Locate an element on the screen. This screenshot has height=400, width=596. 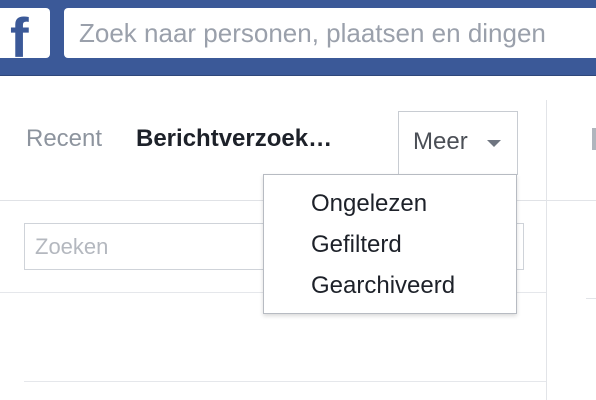
global-search-input: Zoek naar personen, plaatsen en dingen is located at coordinates (330, 33).